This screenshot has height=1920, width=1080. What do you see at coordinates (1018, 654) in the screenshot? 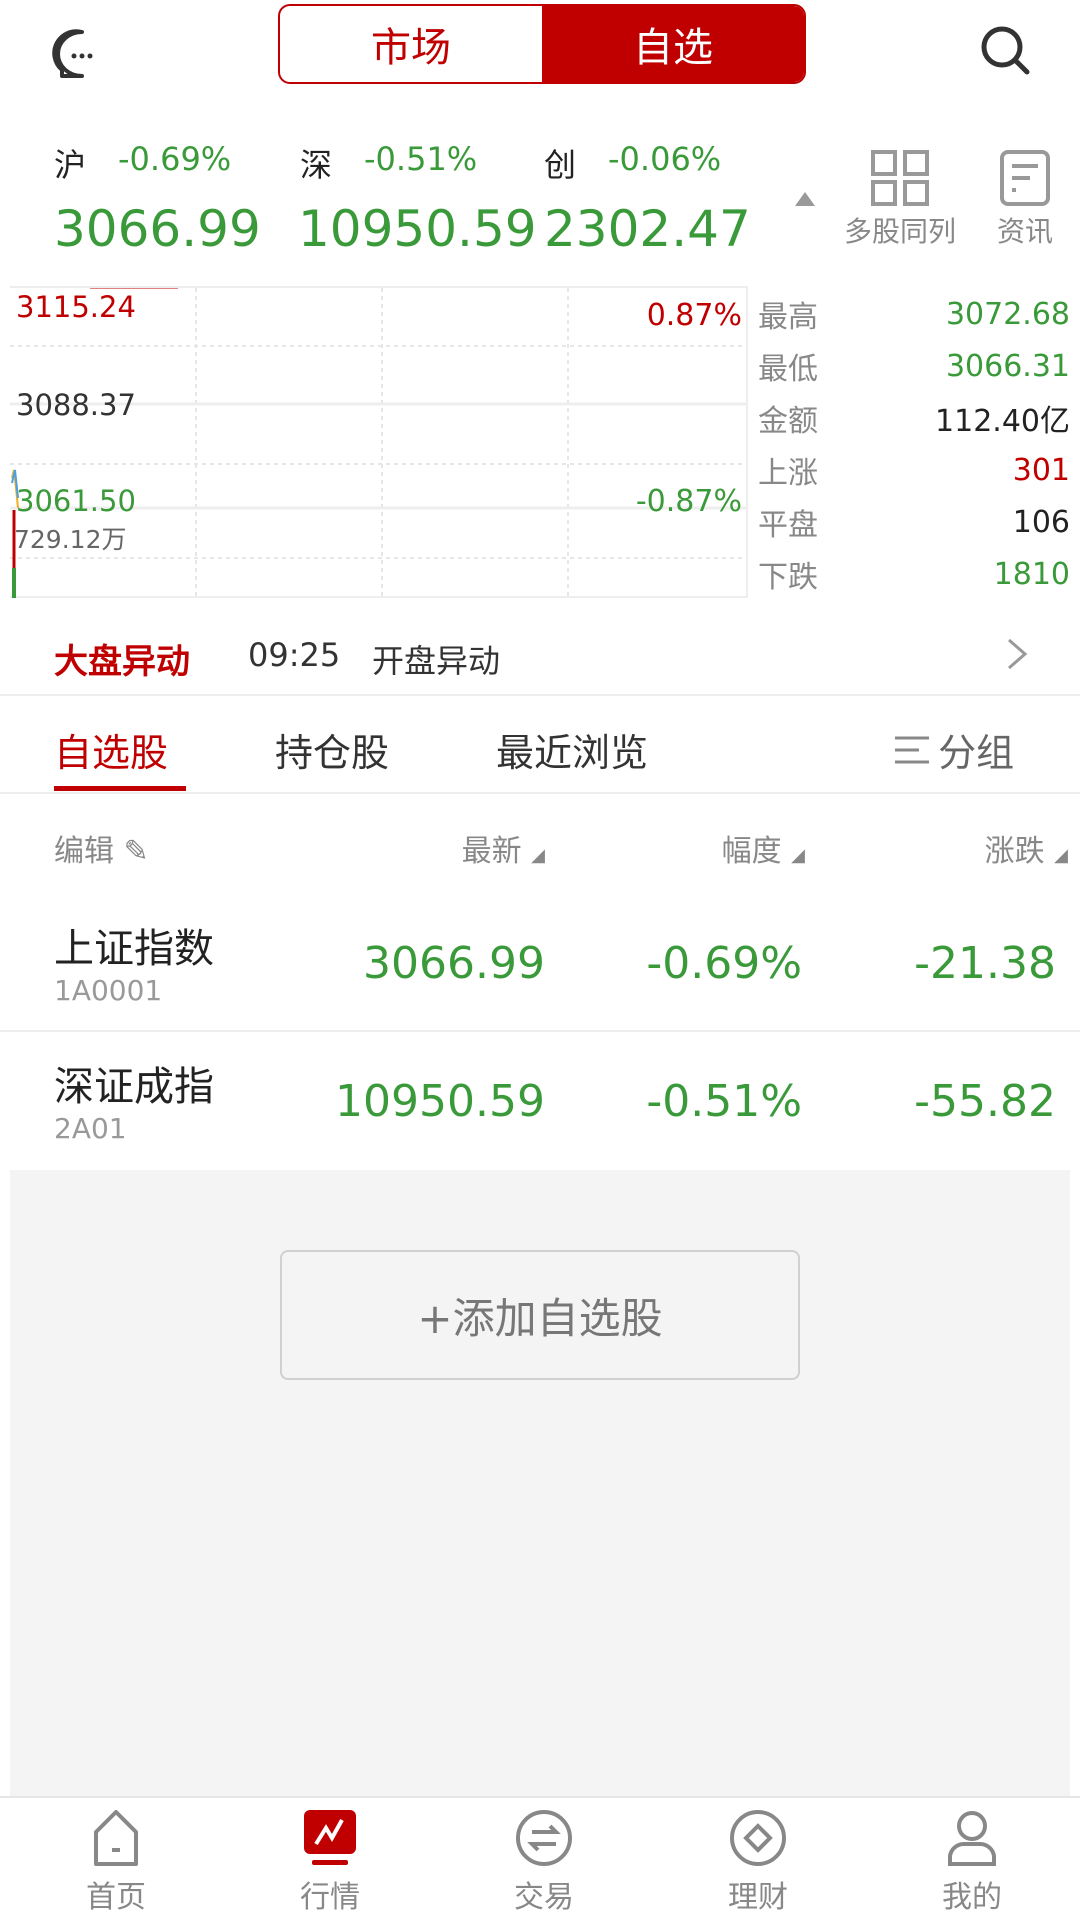
I see `chevron-right-icon` at bounding box center [1018, 654].